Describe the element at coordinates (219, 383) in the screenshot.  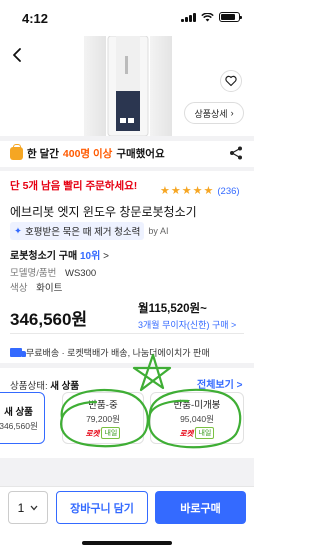
I see `see-all-link: 전체보기 >` at that location.